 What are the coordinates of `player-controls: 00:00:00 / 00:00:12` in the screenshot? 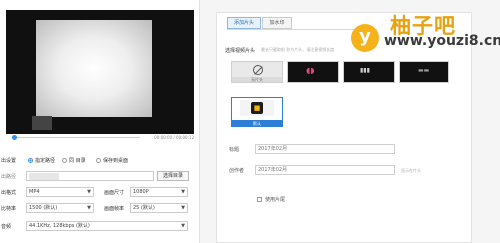 It's located at (100, 138).